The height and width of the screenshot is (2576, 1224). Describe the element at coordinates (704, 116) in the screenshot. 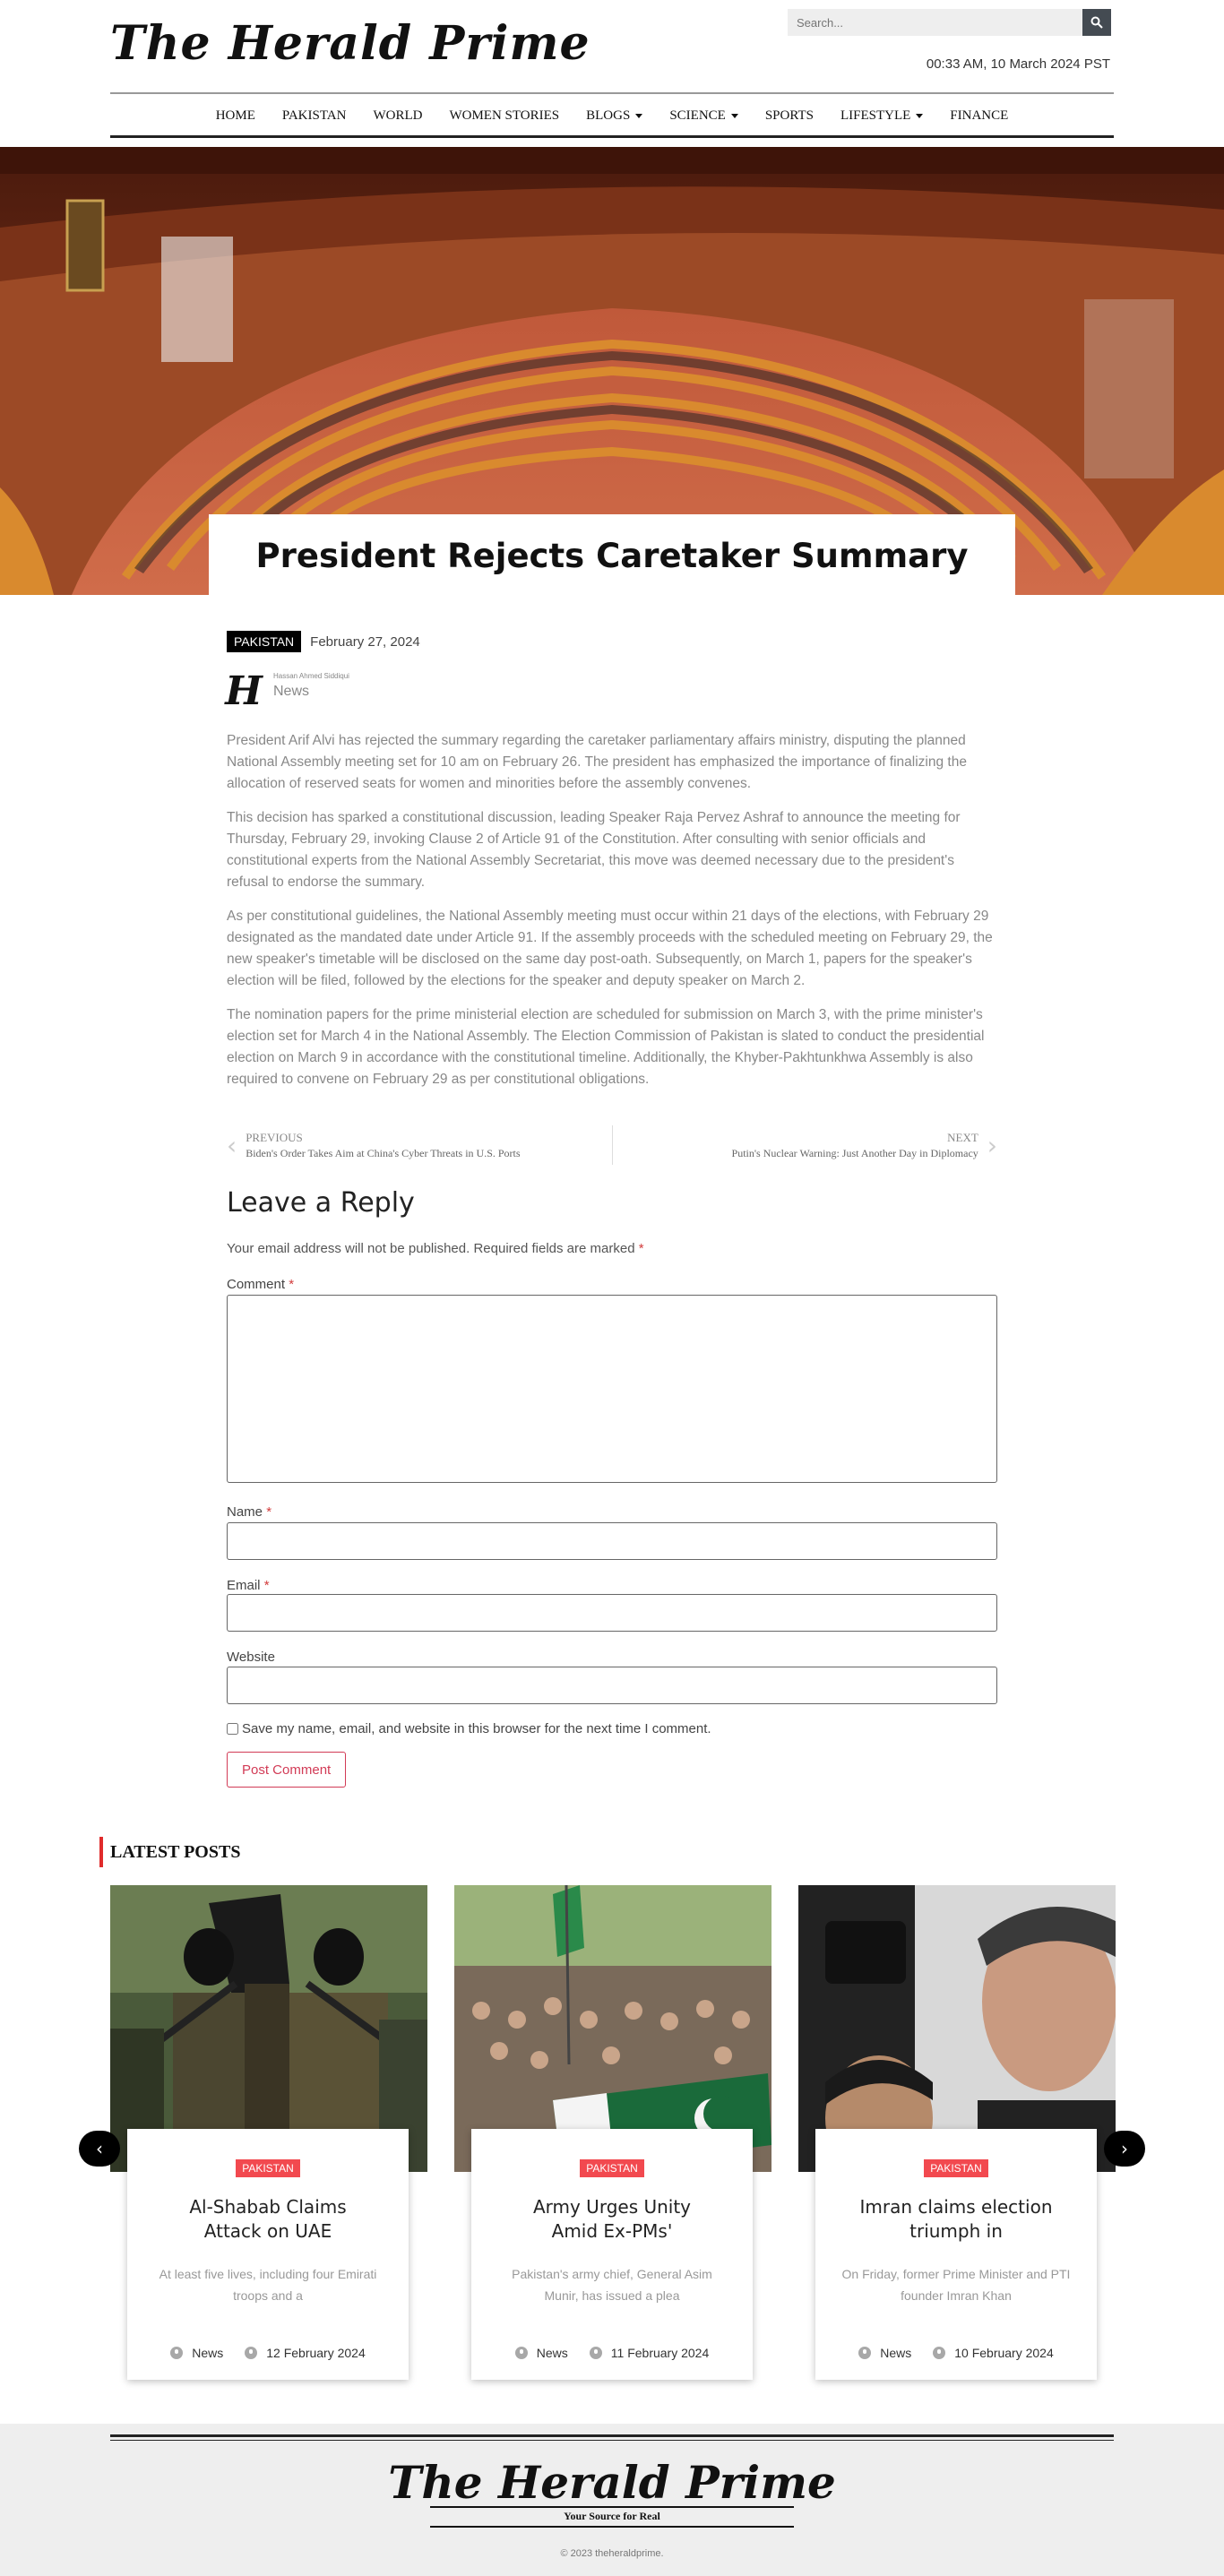

I see `nav-item-science: SCIENCE` at that location.